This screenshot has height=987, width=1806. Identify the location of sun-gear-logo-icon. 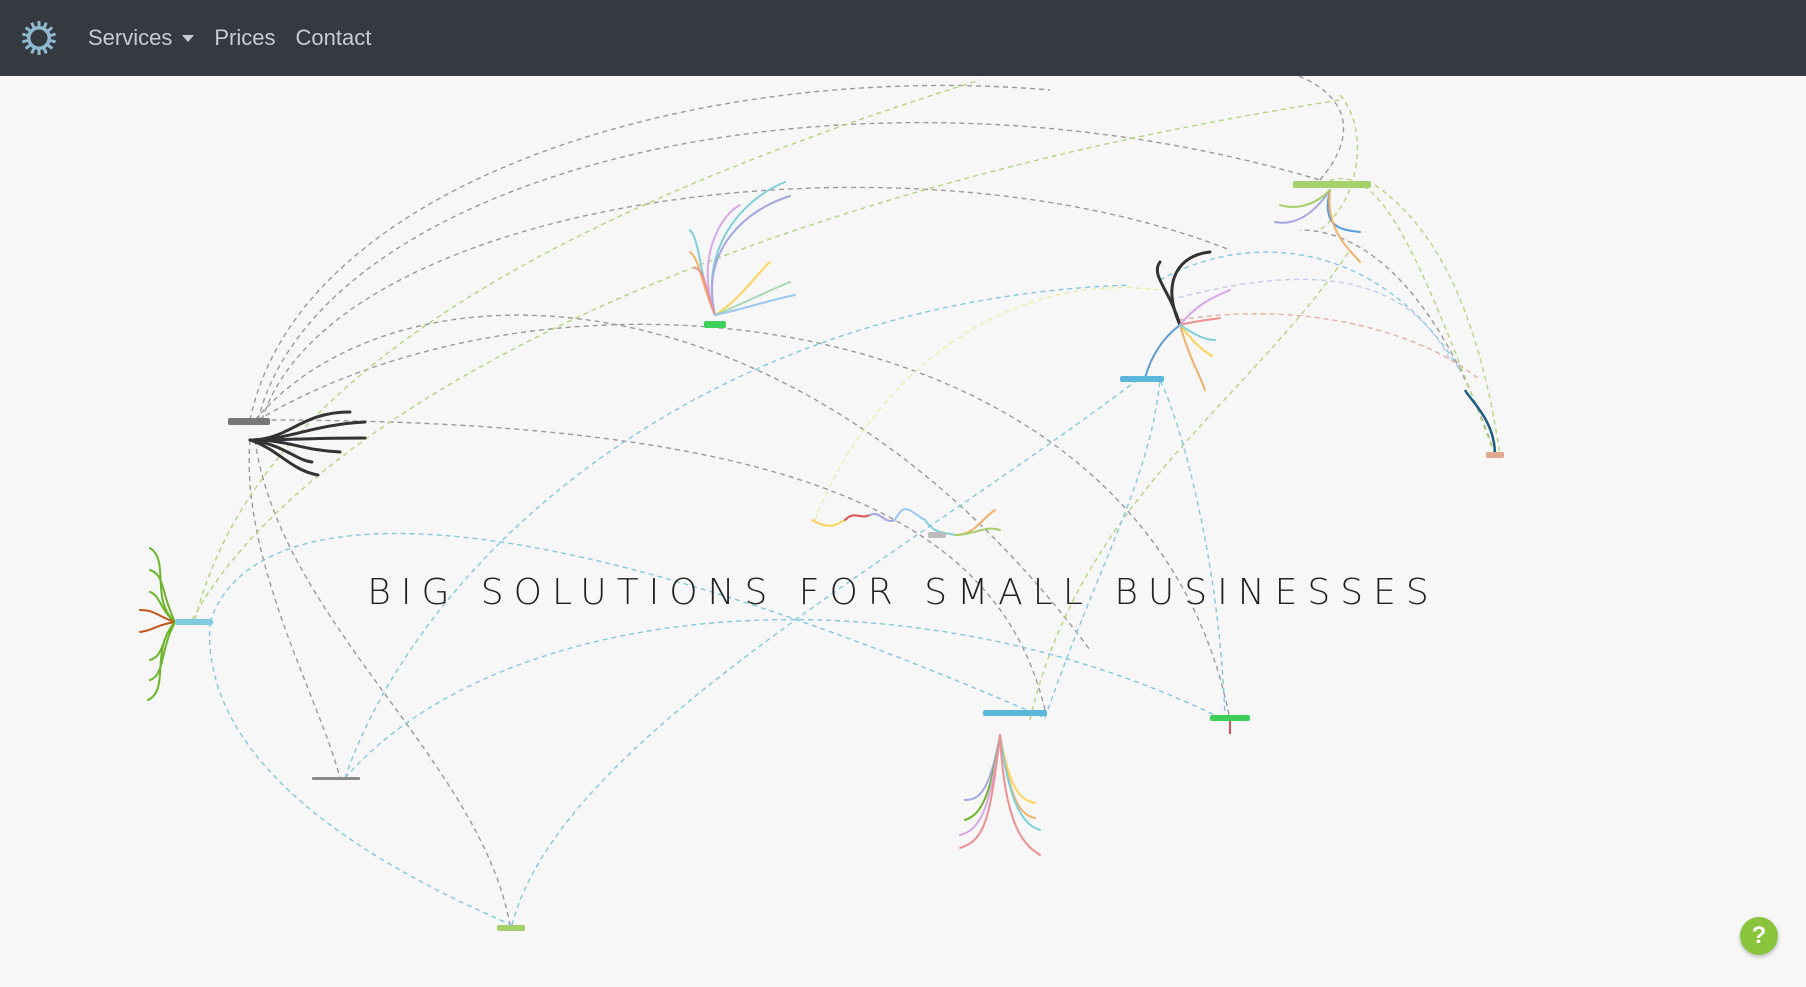
(39, 38).